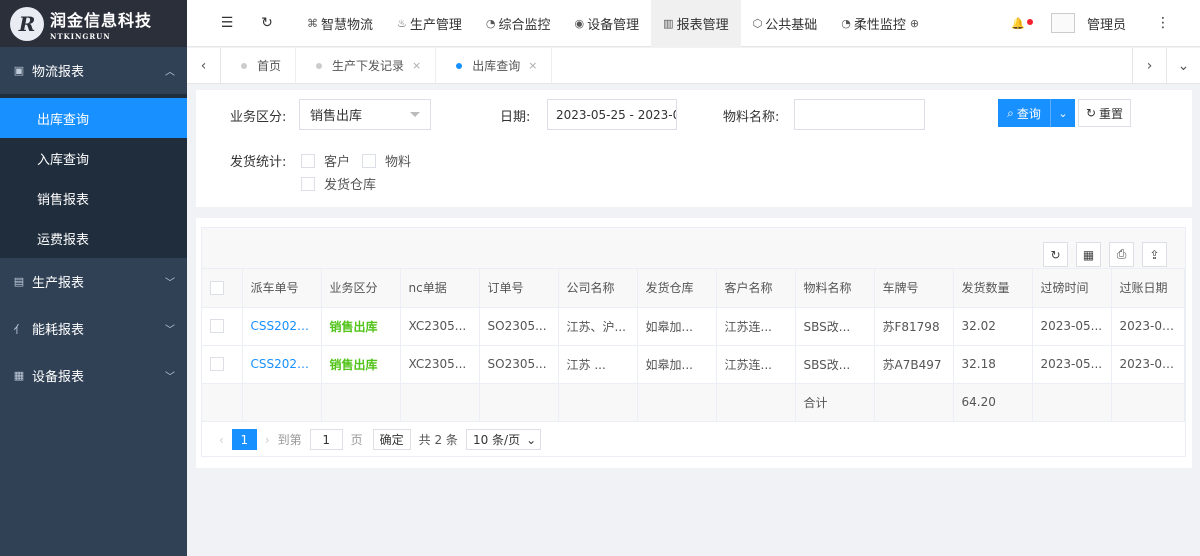 The height and width of the screenshot is (556, 1200). Describe the element at coordinates (607, 23) in the screenshot. I see `nav-equipment: ◉ 设备管理` at that location.